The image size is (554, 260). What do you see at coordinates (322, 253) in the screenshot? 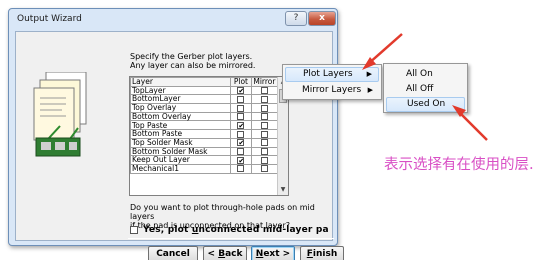
I see `finish-button: Finish` at bounding box center [322, 253].